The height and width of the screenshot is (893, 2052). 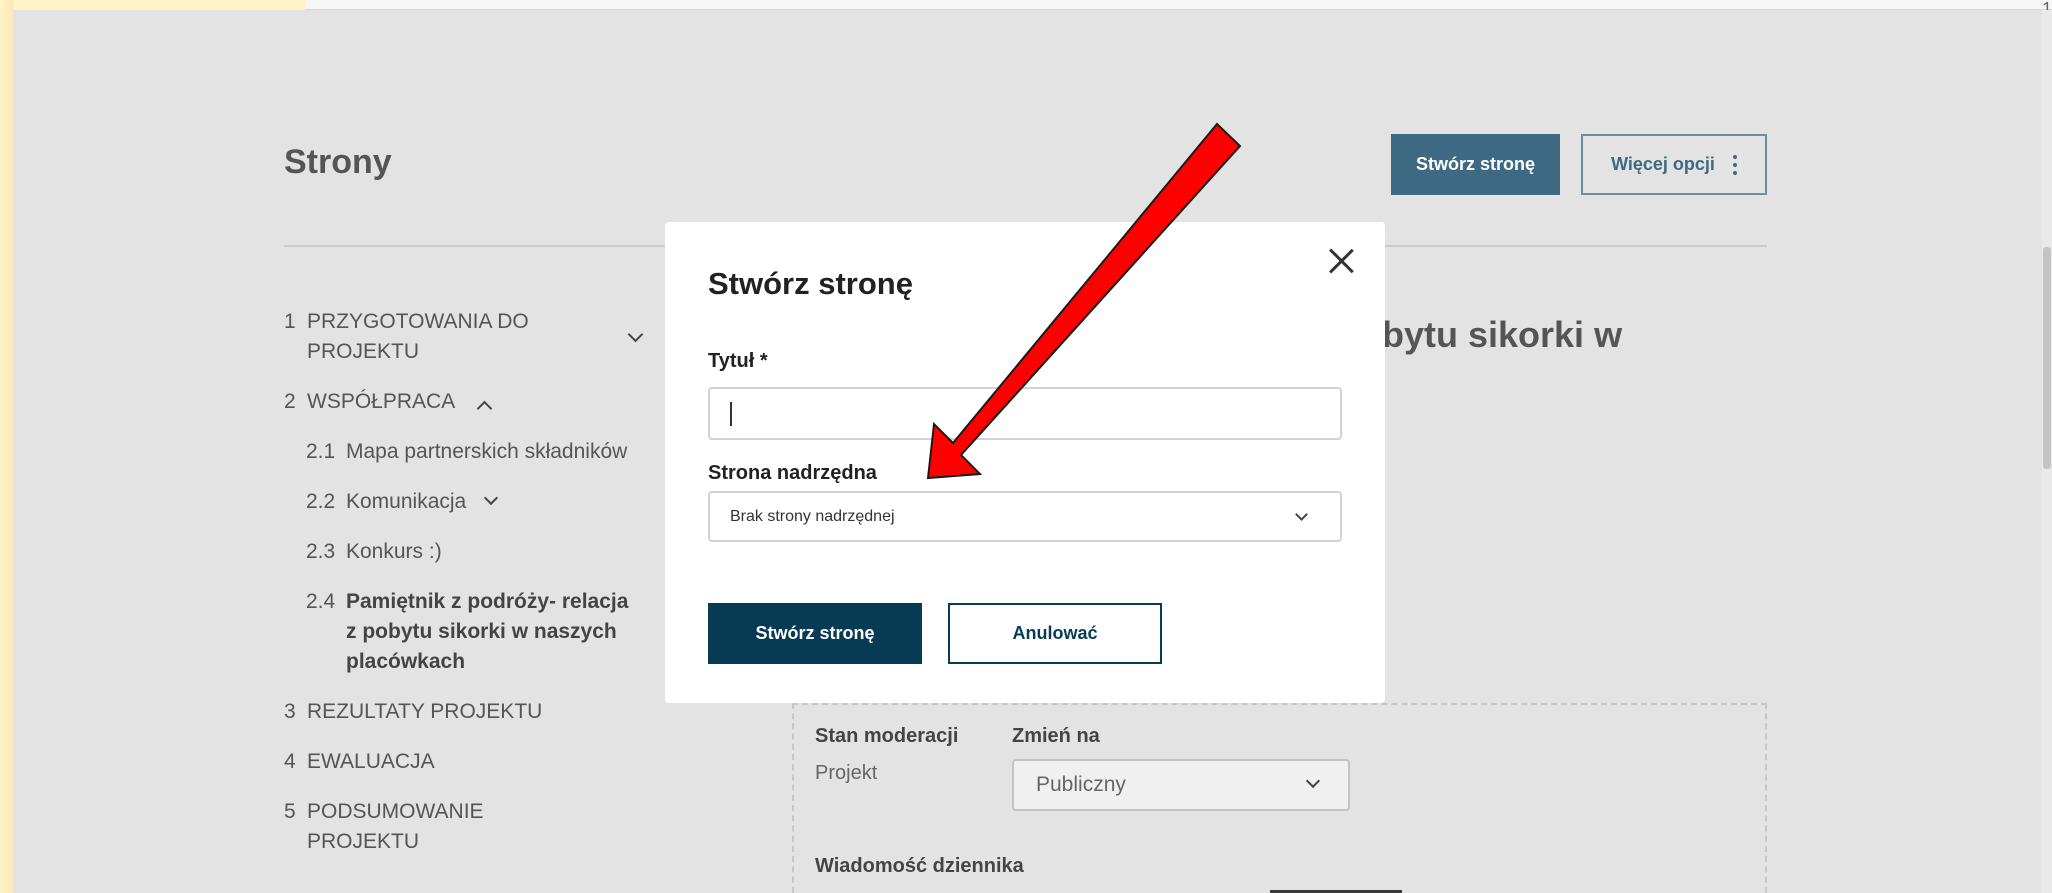 What do you see at coordinates (1502, 334) in the screenshot?
I see `page-heading-fragment: bytu sikorki w` at bounding box center [1502, 334].